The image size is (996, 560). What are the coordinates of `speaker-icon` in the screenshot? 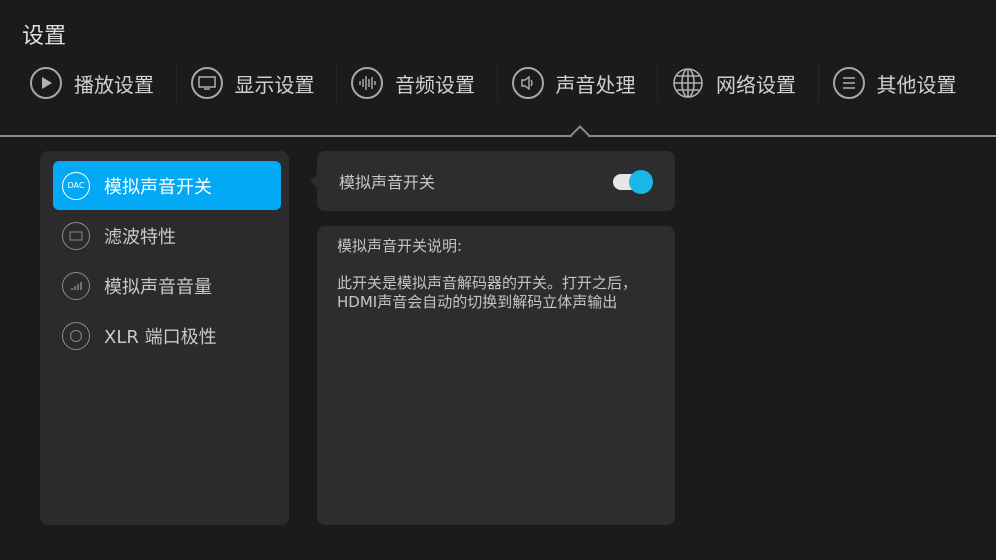 It's located at (527, 83).